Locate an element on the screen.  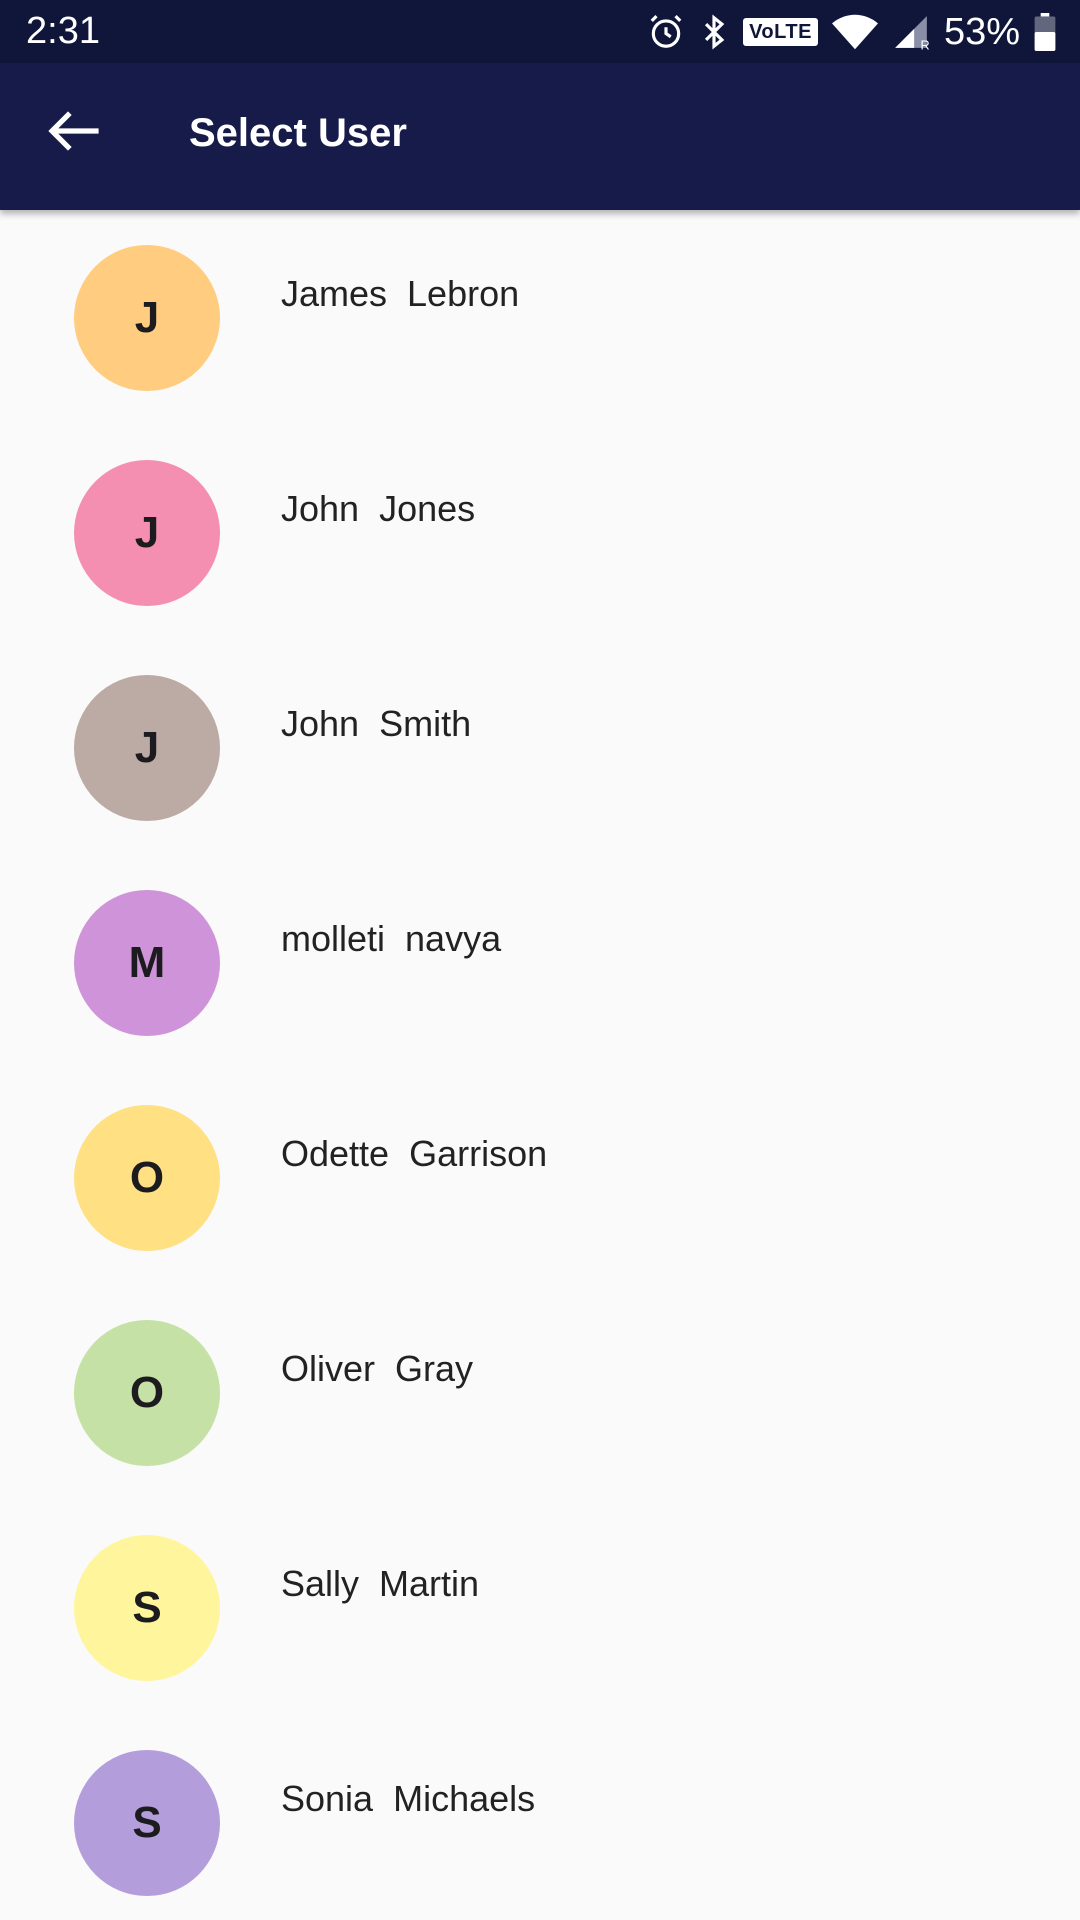
user-name: John Smith is located at coordinates (376, 723).